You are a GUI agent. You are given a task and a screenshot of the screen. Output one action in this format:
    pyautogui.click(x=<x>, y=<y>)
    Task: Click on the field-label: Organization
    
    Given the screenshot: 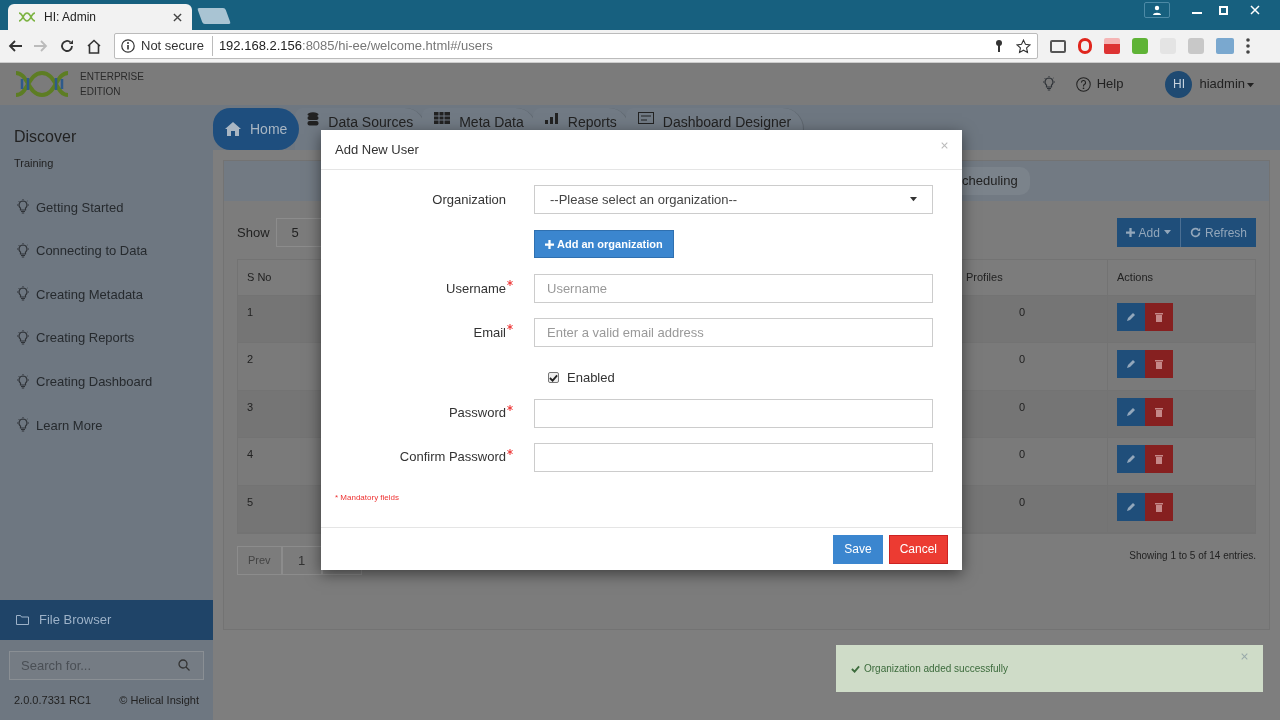 What is the action you would take?
    pyautogui.click(x=468, y=199)
    